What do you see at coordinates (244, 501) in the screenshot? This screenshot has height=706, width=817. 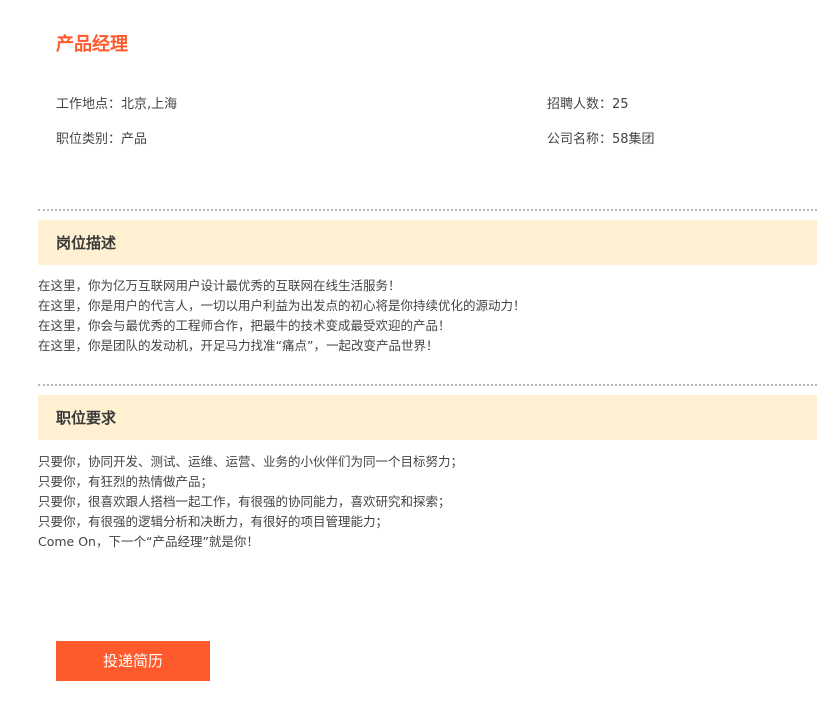 I see `requirement-line: 只要你，很喜欢跟人搭档一起工作，有很强的协同能力，喜欢研究和探索；` at bounding box center [244, 501].